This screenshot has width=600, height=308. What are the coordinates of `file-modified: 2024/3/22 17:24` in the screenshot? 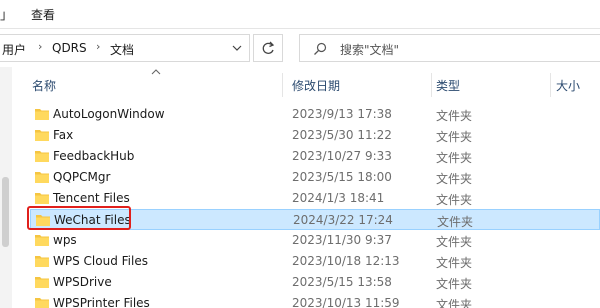 It's located at (343, 220).